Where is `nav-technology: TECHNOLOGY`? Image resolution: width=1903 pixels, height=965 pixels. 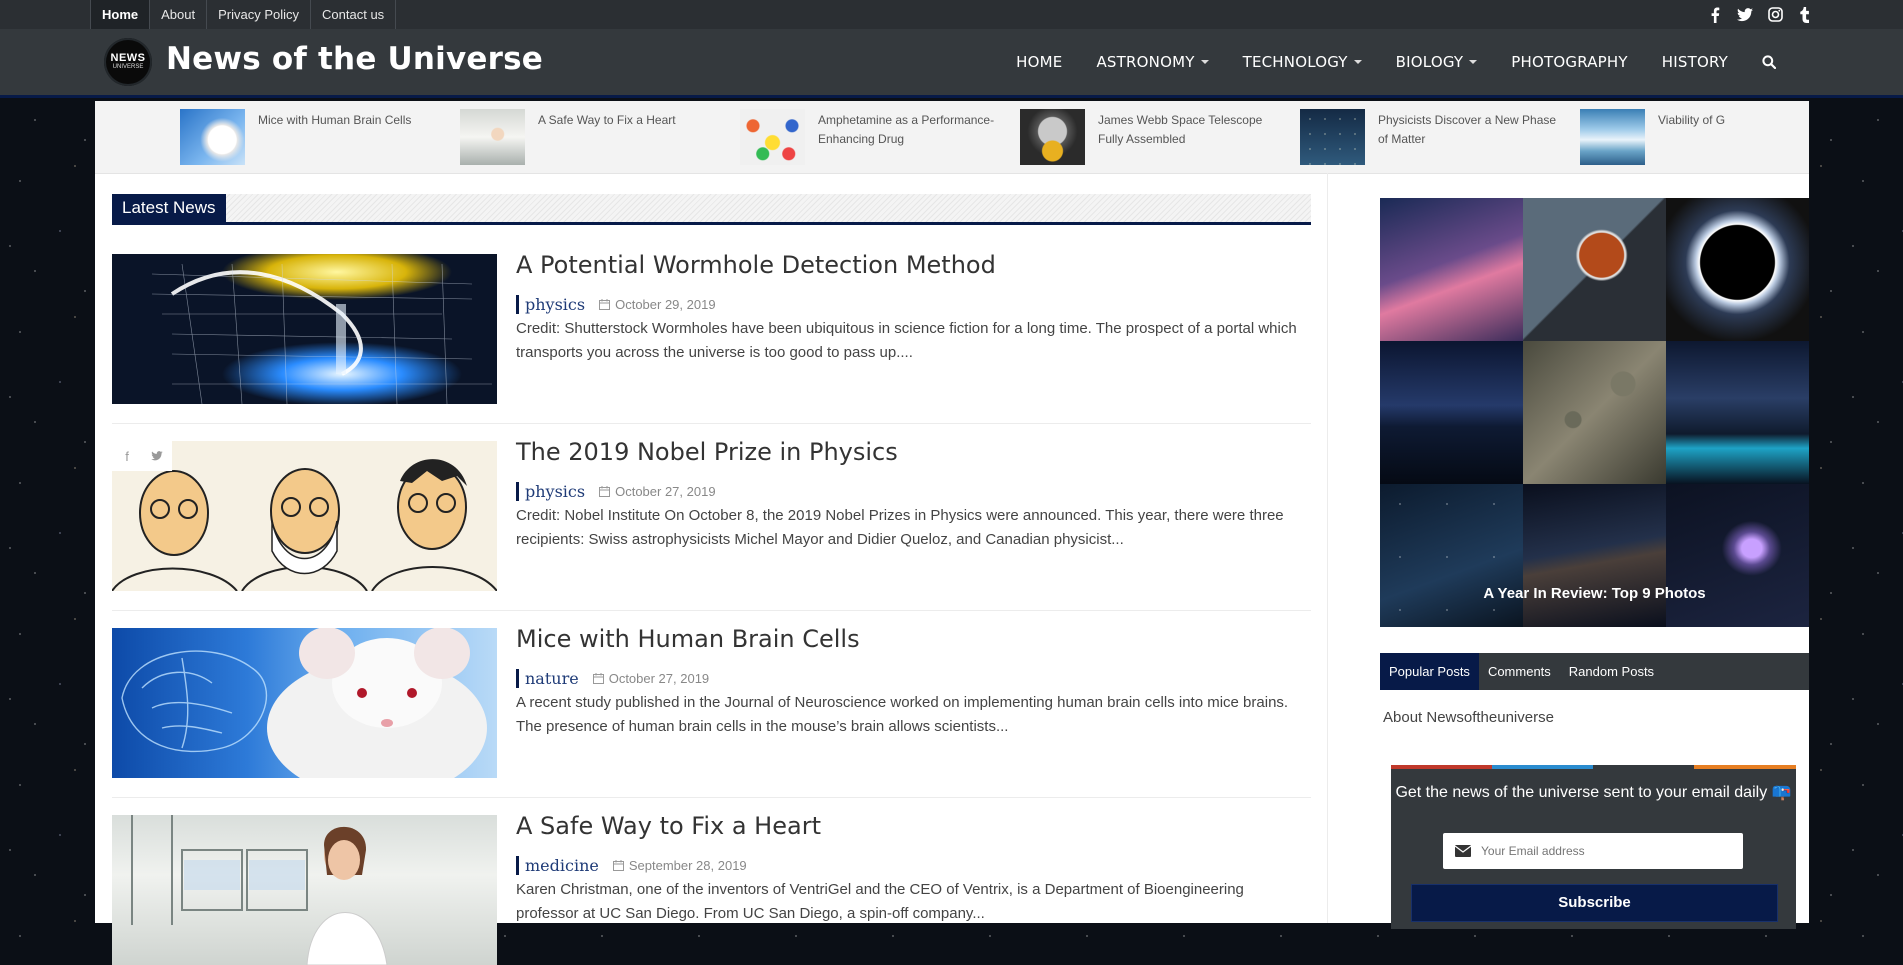 nav-technology: TECHNOLOGY is located at coordinates (1302, 62).